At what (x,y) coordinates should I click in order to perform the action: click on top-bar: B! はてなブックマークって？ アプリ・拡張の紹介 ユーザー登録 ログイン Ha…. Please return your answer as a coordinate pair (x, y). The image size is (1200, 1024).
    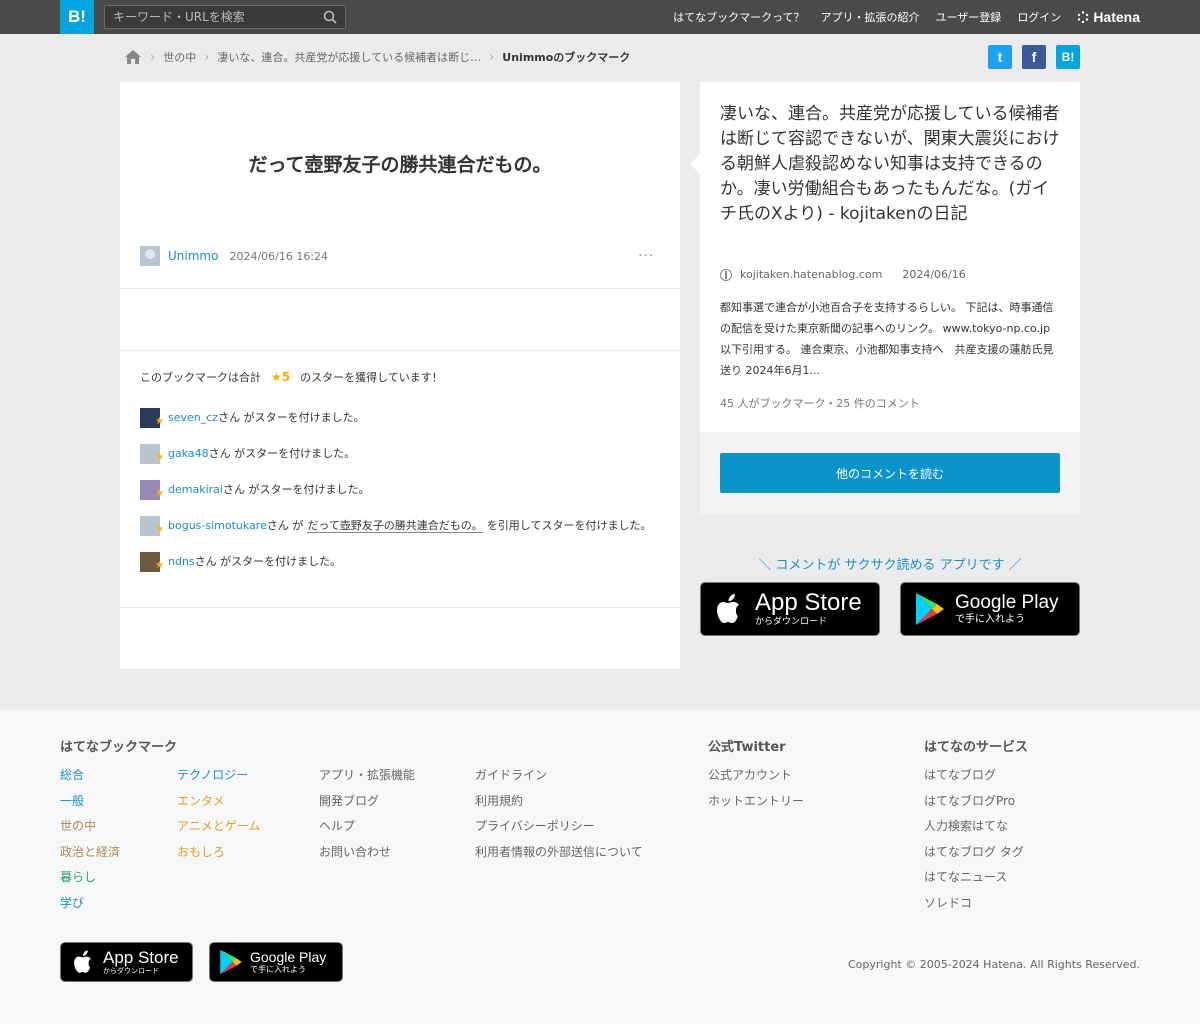
    Looking at the image, I should click on (600, 17).